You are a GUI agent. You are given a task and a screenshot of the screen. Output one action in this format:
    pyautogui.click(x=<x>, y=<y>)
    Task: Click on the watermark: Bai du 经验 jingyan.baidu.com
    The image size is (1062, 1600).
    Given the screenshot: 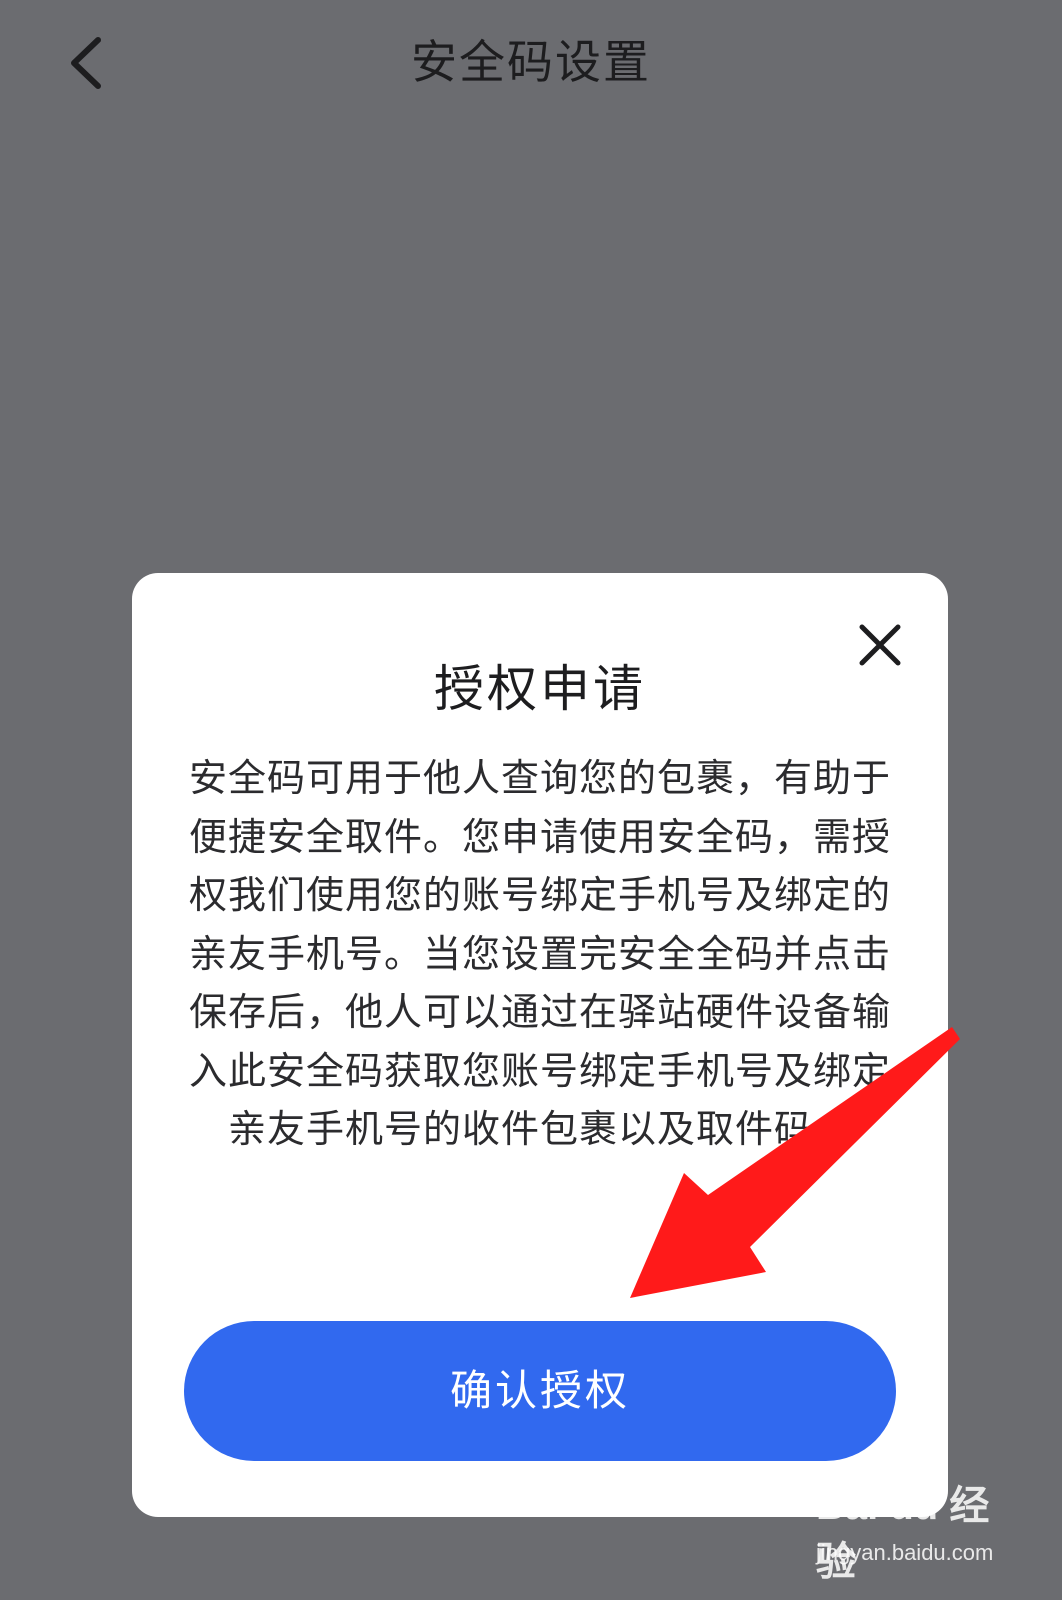 What is the action you would take?
    pyautogui.click(x=912, y=1533)
    